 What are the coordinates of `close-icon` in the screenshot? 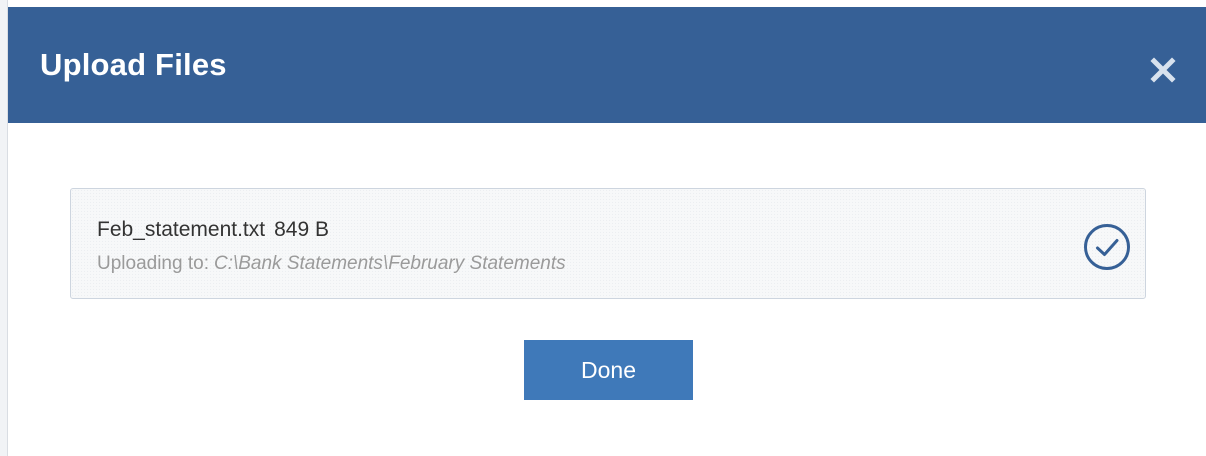 It's located at (1163, 70).